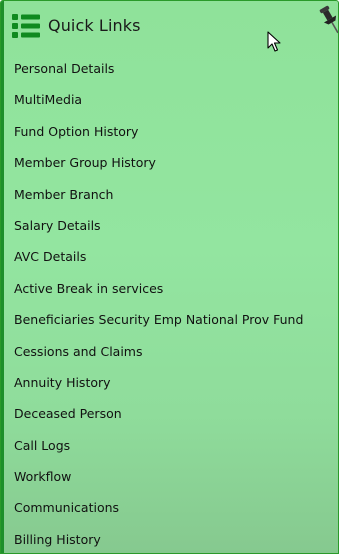  I want to click on link-deceased-person: Deceased Person, so click(169, 413).